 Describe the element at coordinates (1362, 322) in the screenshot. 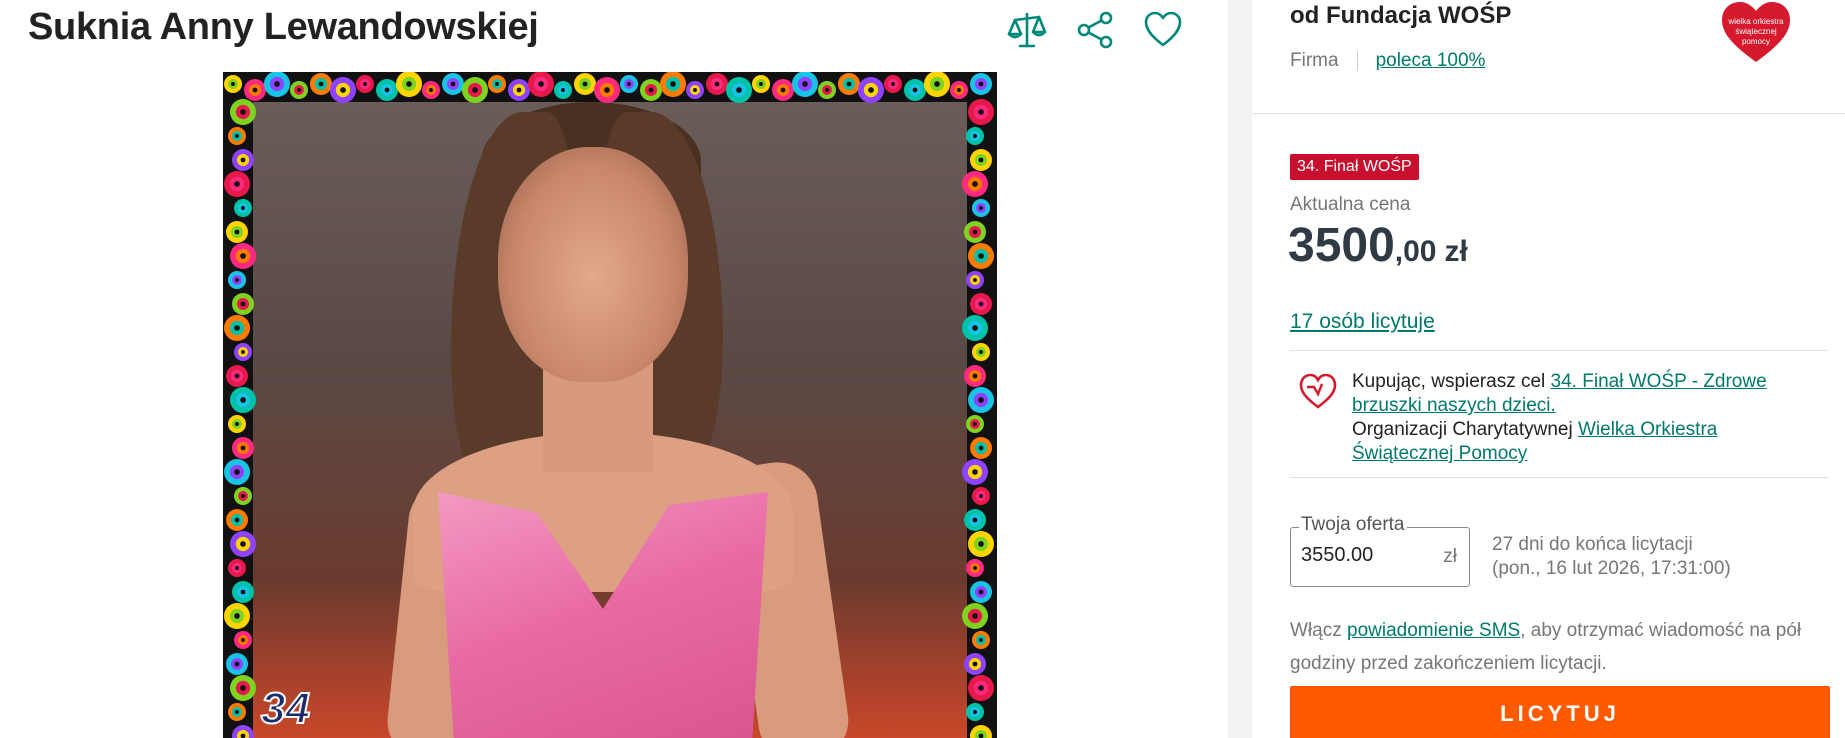

I see `bidders-link: 17 osób licytuje` at that location.